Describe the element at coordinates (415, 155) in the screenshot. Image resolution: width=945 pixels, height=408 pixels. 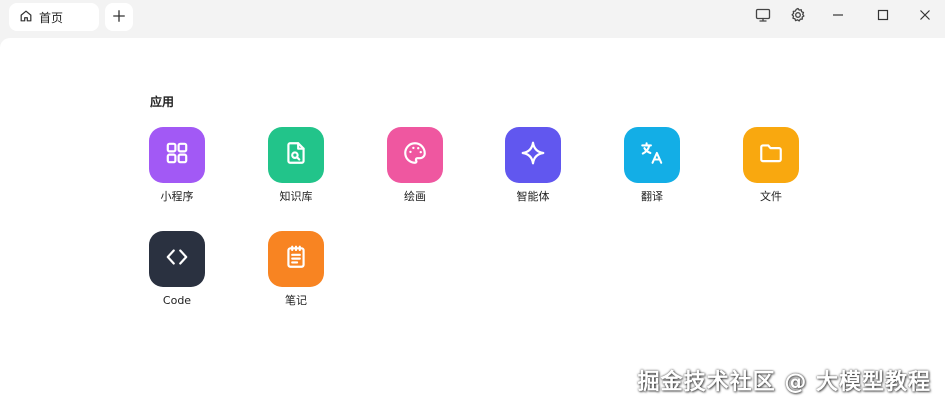
I see `palette-icon` at that location.